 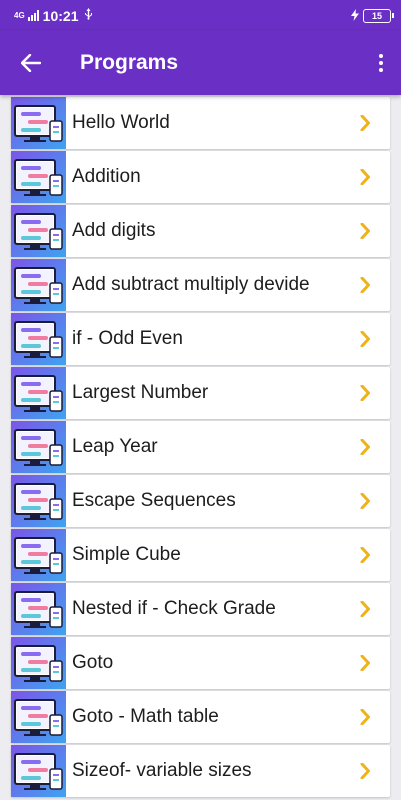 I want to click on page-title: Programs, so click(x=129, y=62).